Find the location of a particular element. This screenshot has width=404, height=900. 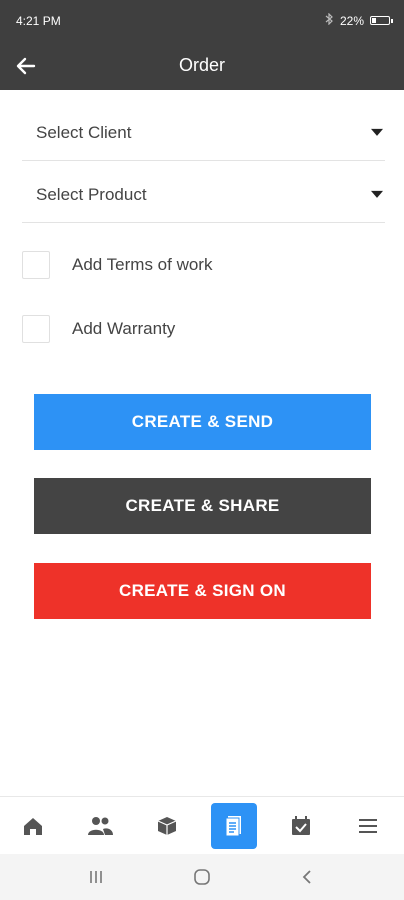

warranty-checkbox-label: Add Warranty is located at coordinates (123, 329).